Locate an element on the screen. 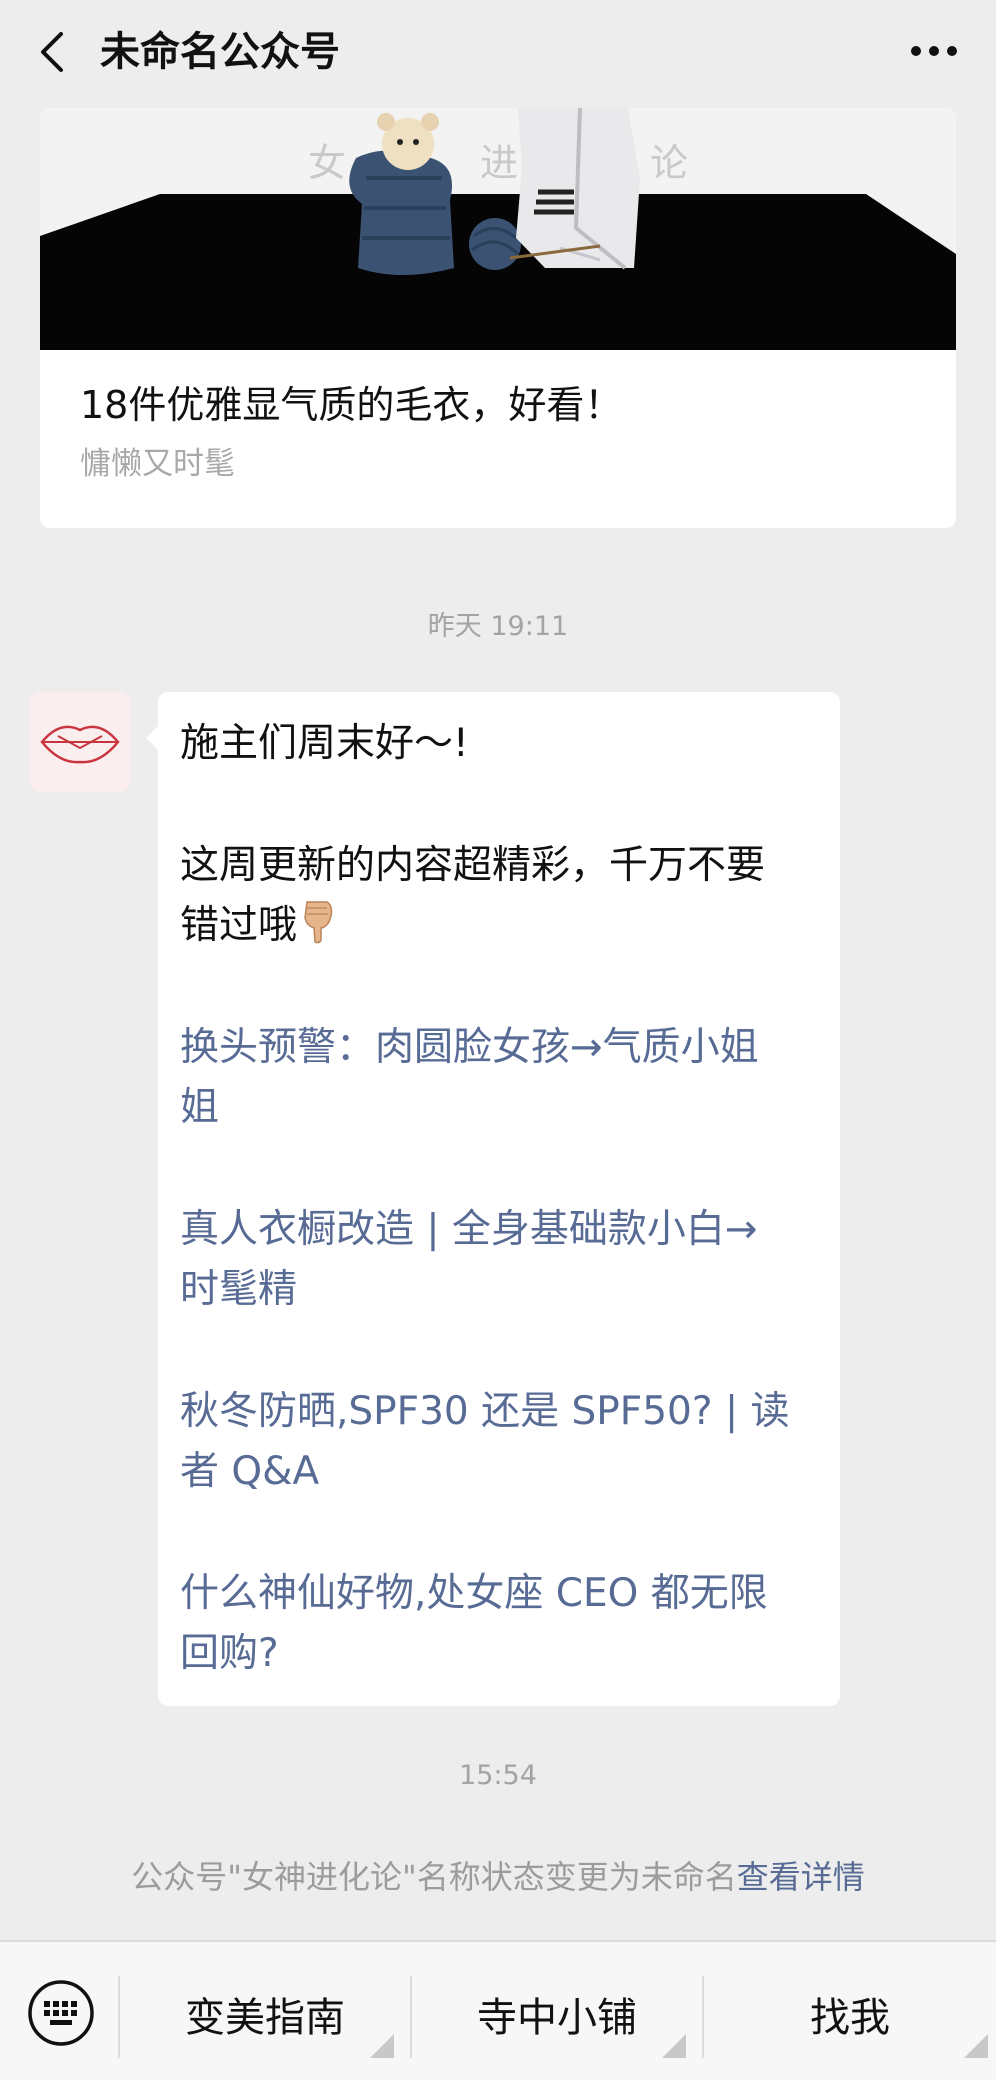  system-notice: 公众号"女神进化论"名称状态变更为未命名查看详情 is located at coordinates (498, 1877).